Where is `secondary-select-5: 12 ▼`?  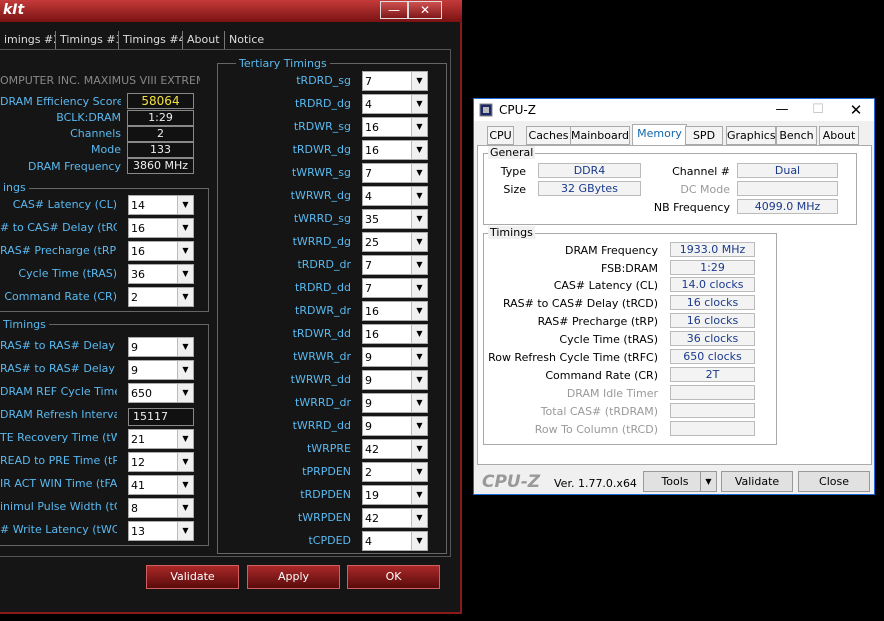
secondary-select-5: 12 ▼ is located at coordinates (161, 462).